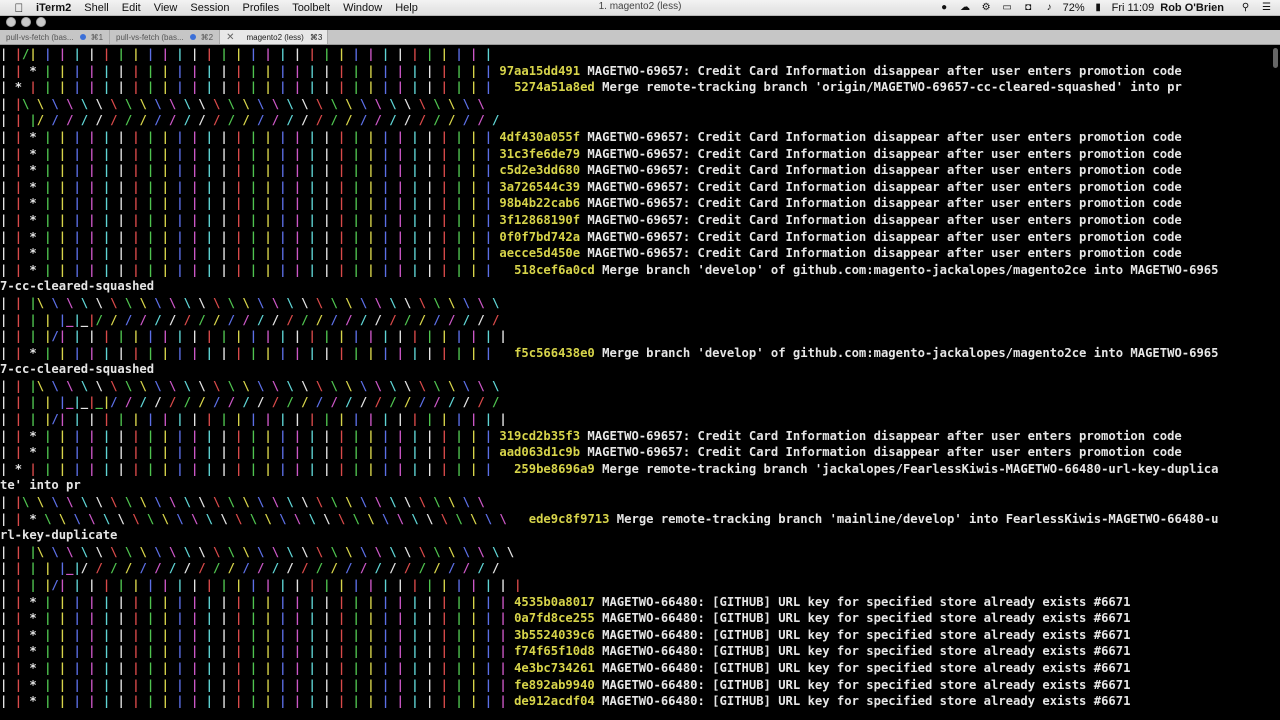 Image resolution: width=1280 pixels, height=720 pixels. Describe the element at coordinates (1098, 7) in the screenshot. I see `battery-icon: ▮` at that location.